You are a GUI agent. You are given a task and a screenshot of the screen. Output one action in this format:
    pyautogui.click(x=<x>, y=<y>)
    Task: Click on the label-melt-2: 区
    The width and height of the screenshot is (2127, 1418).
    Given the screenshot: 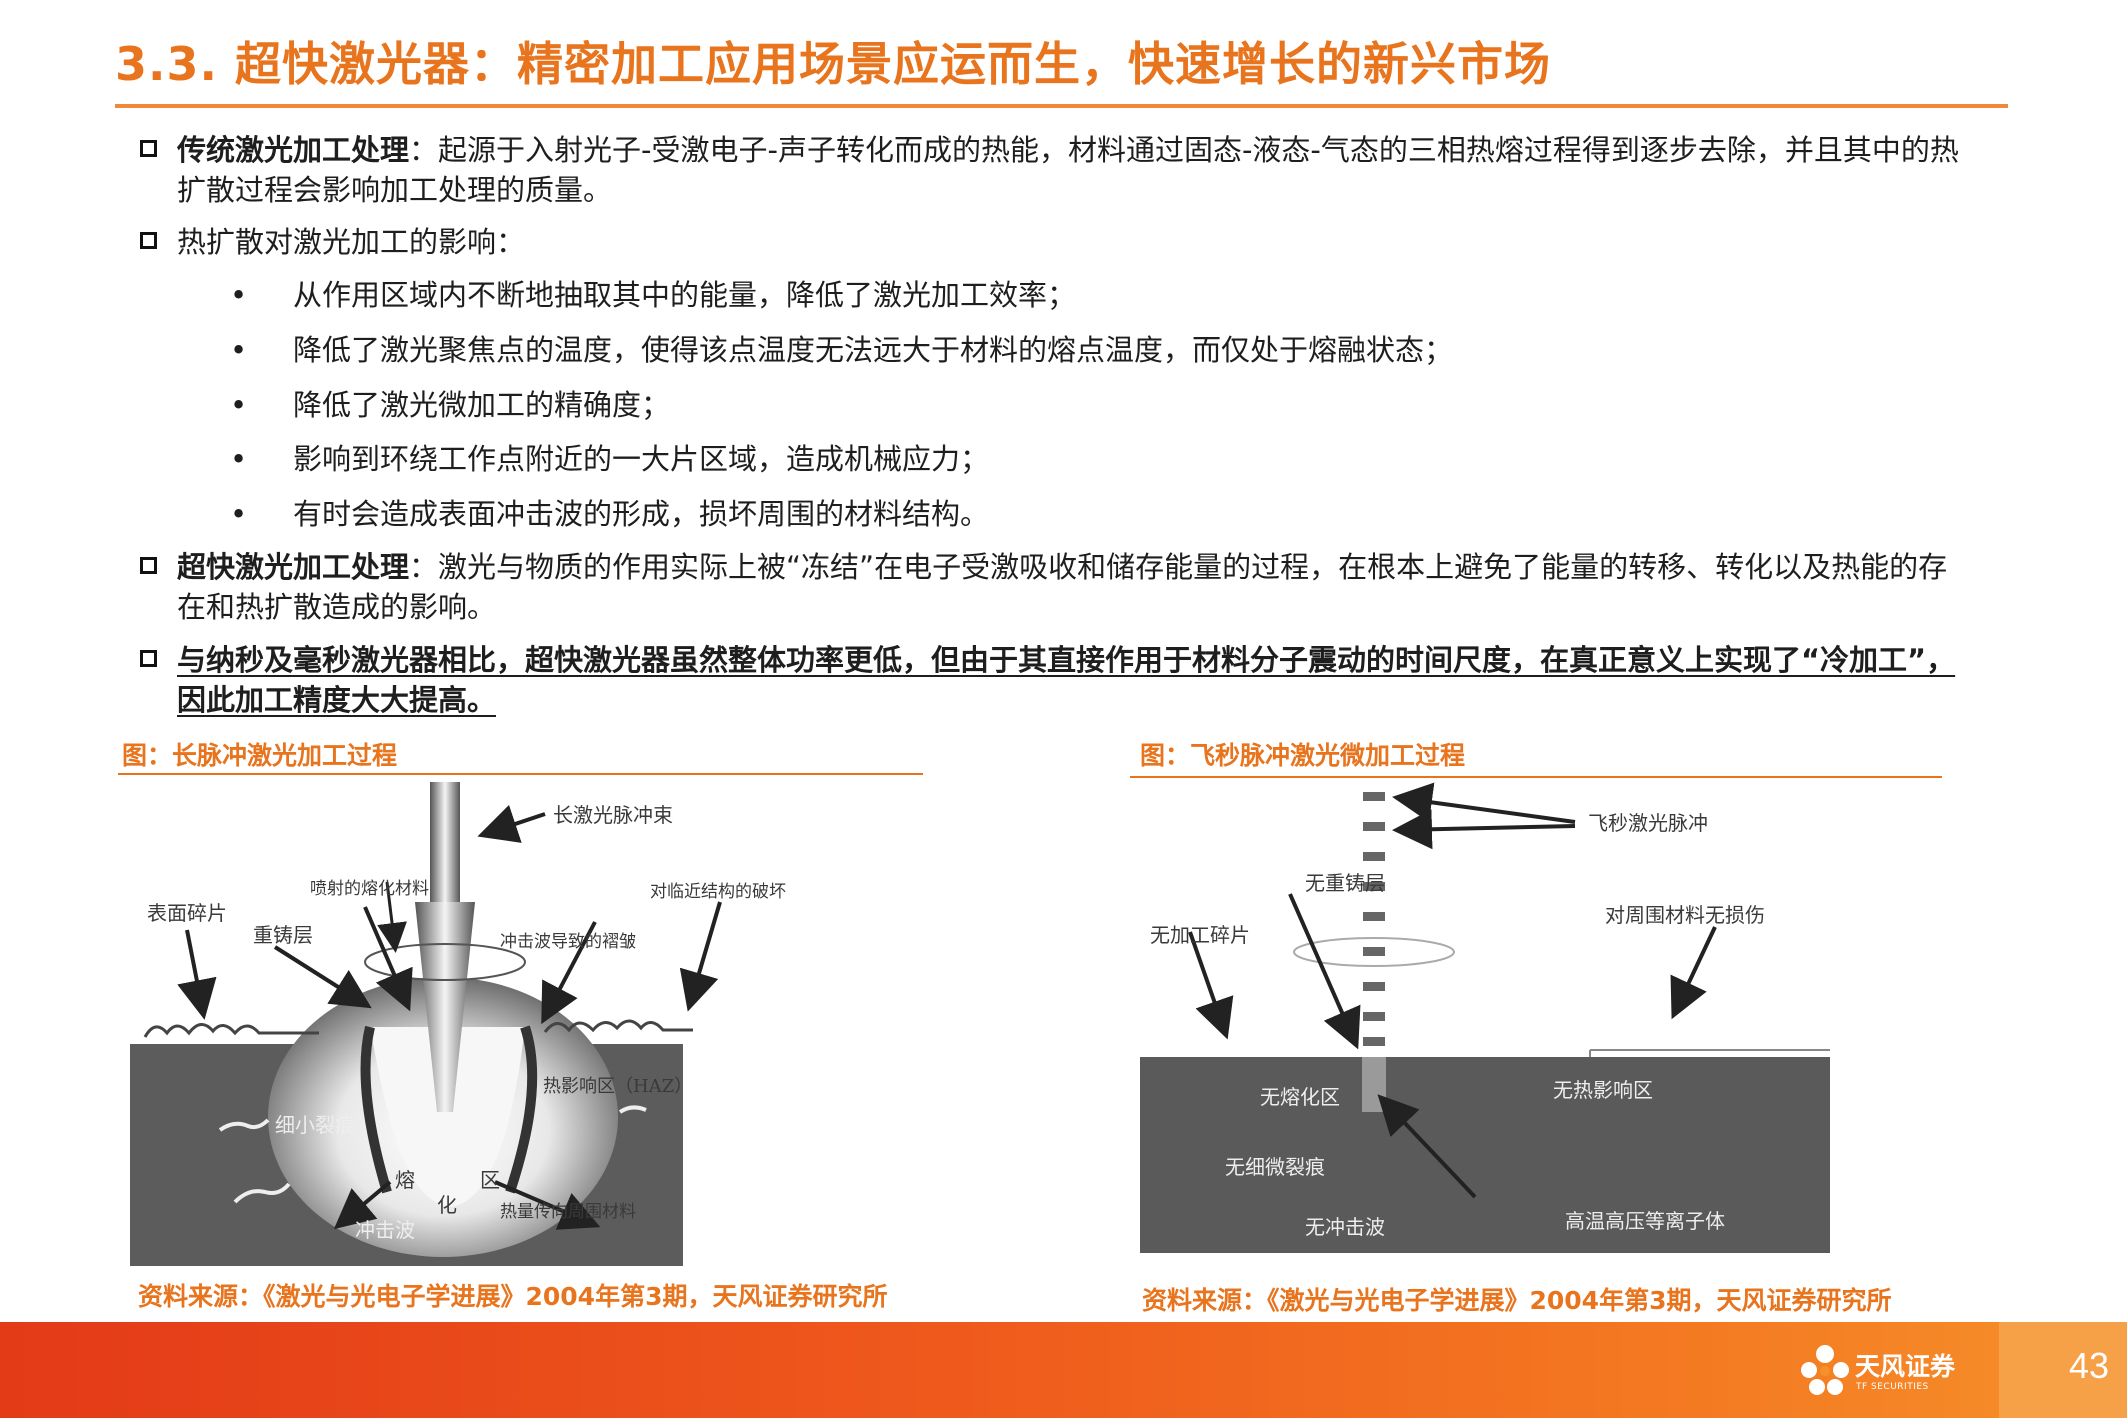 What is the action you would take?
    pyautogui.click(x=490, y=1180)
    